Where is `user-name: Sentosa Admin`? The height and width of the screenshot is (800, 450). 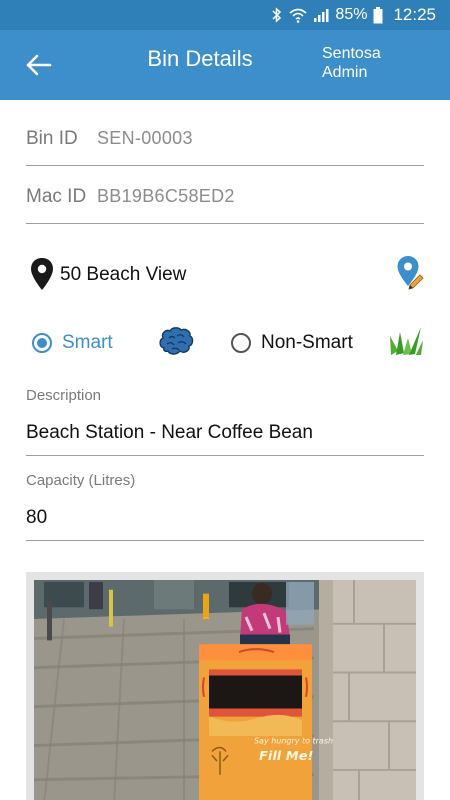
user-name: Sentosa Admin is located at coordinates (357, 63).